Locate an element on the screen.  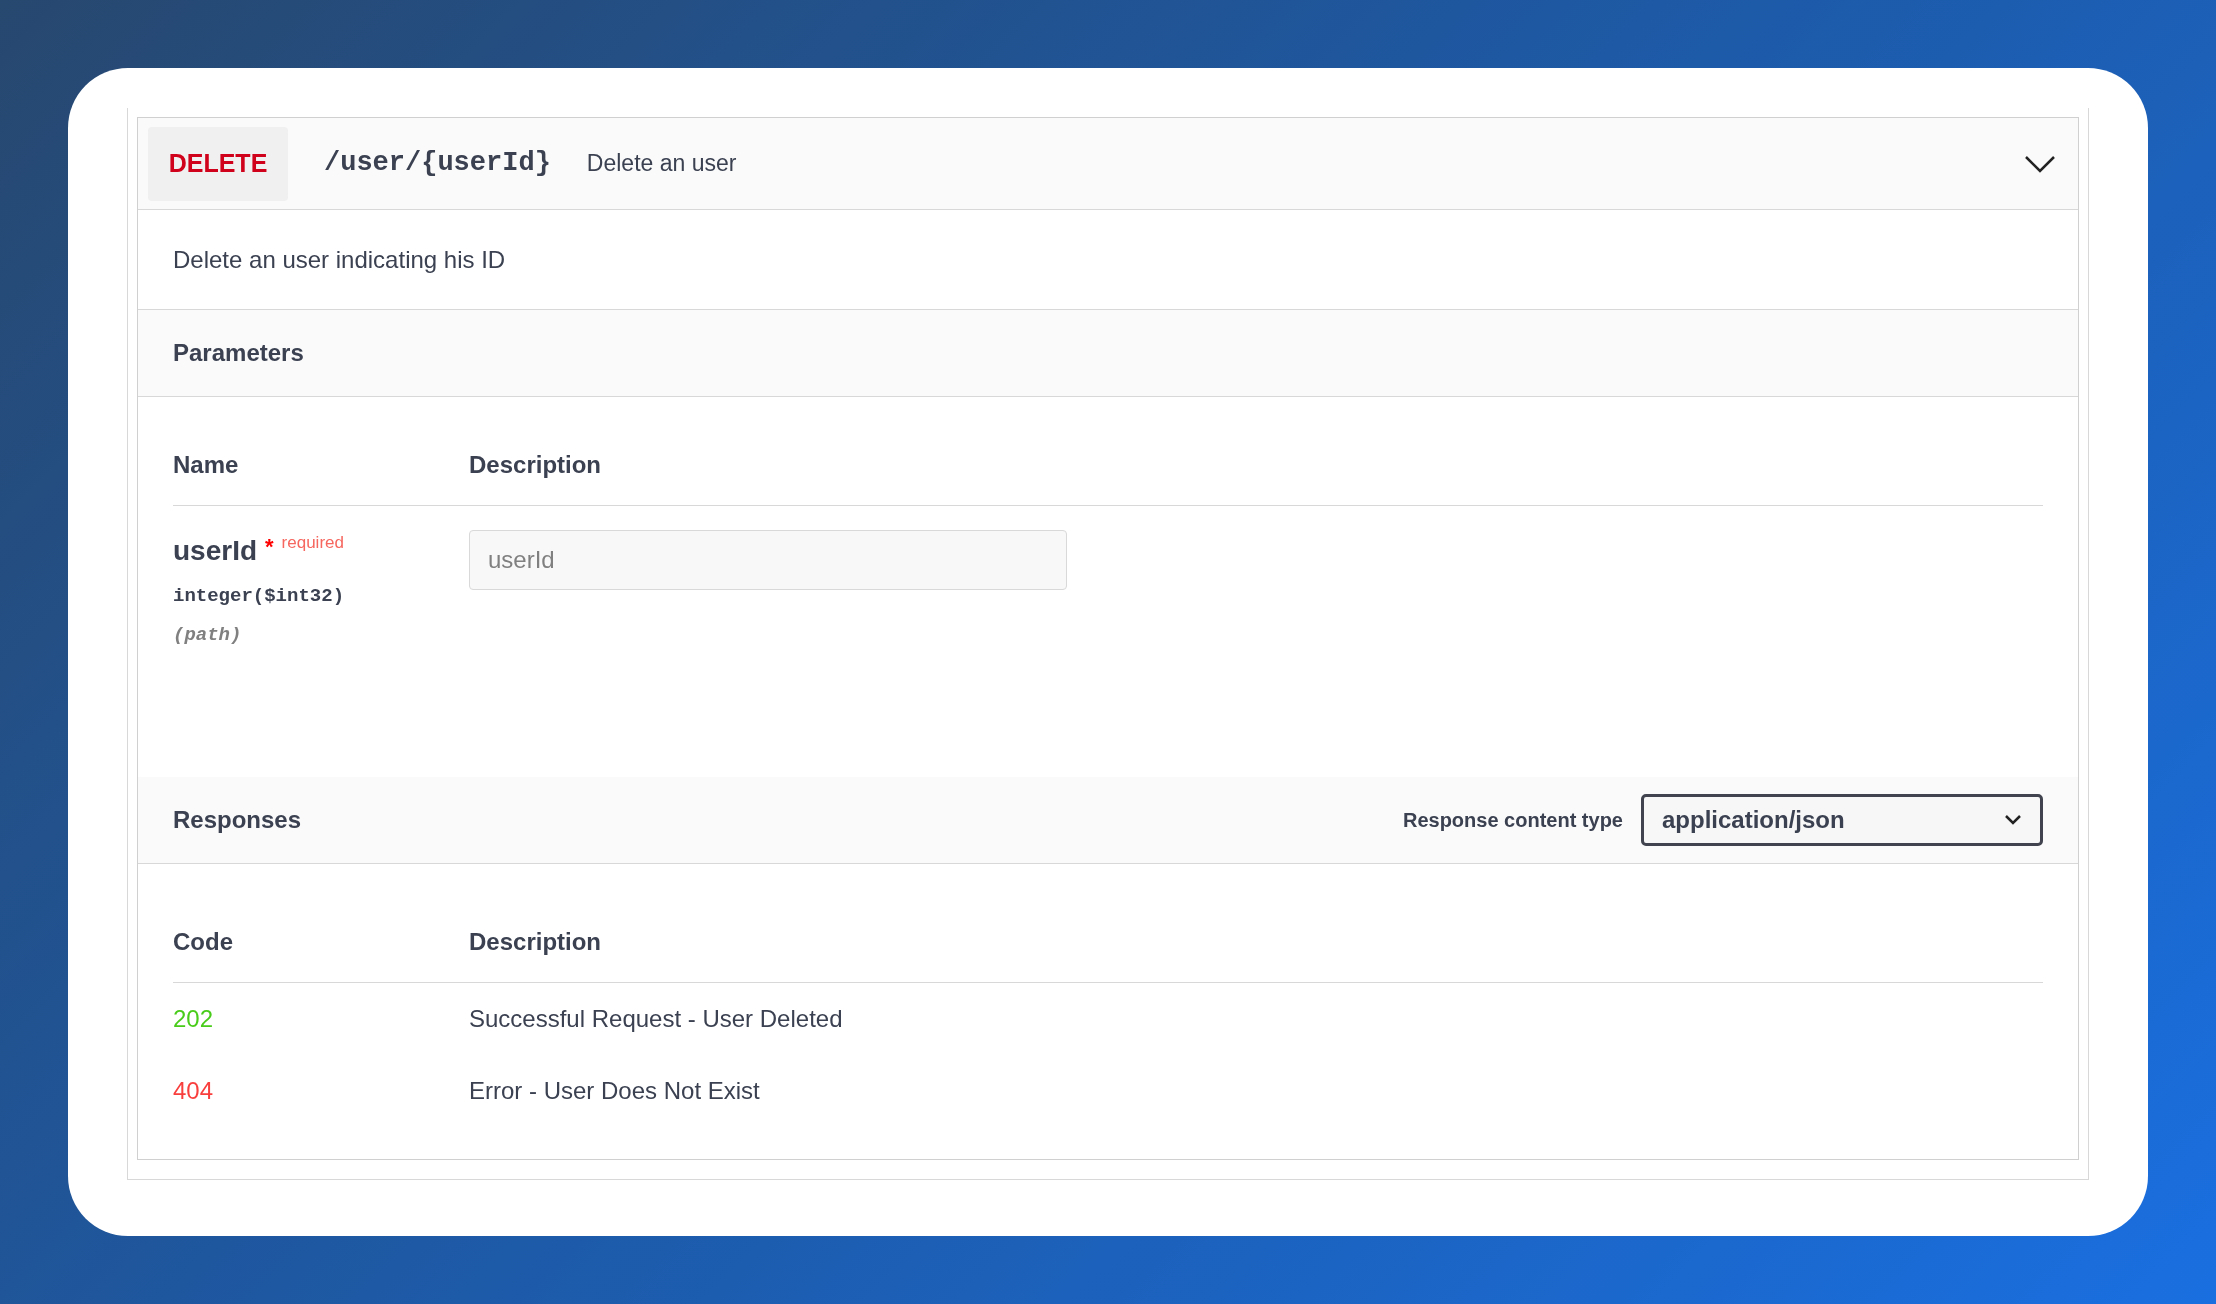
required-label: required is located at coordinates (312, 543).